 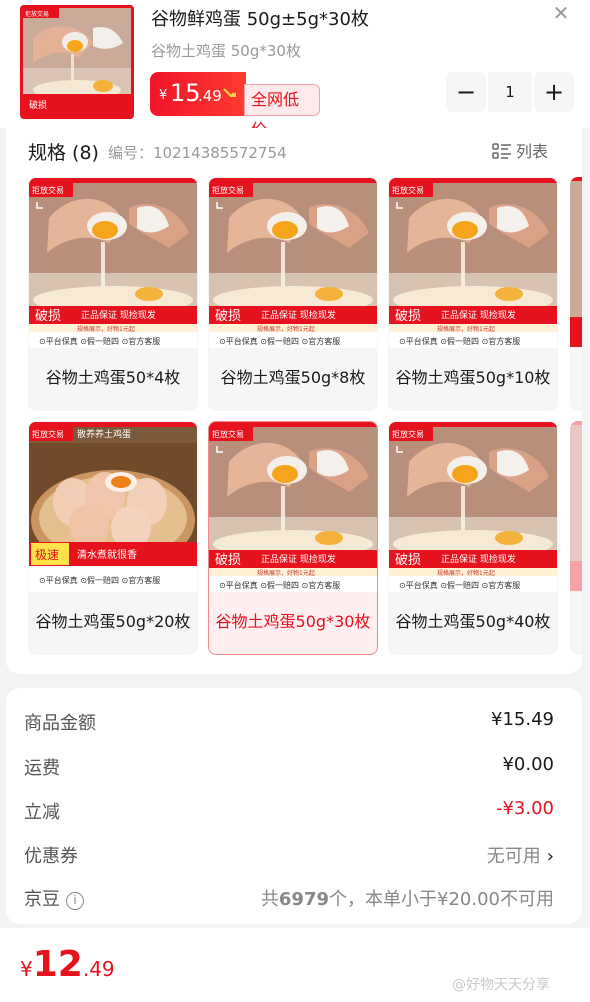 What do you see at coordinates (269, 899) in the screenshot?
I see `jingdou-prefix: 共` at bounding box center [269, 899].